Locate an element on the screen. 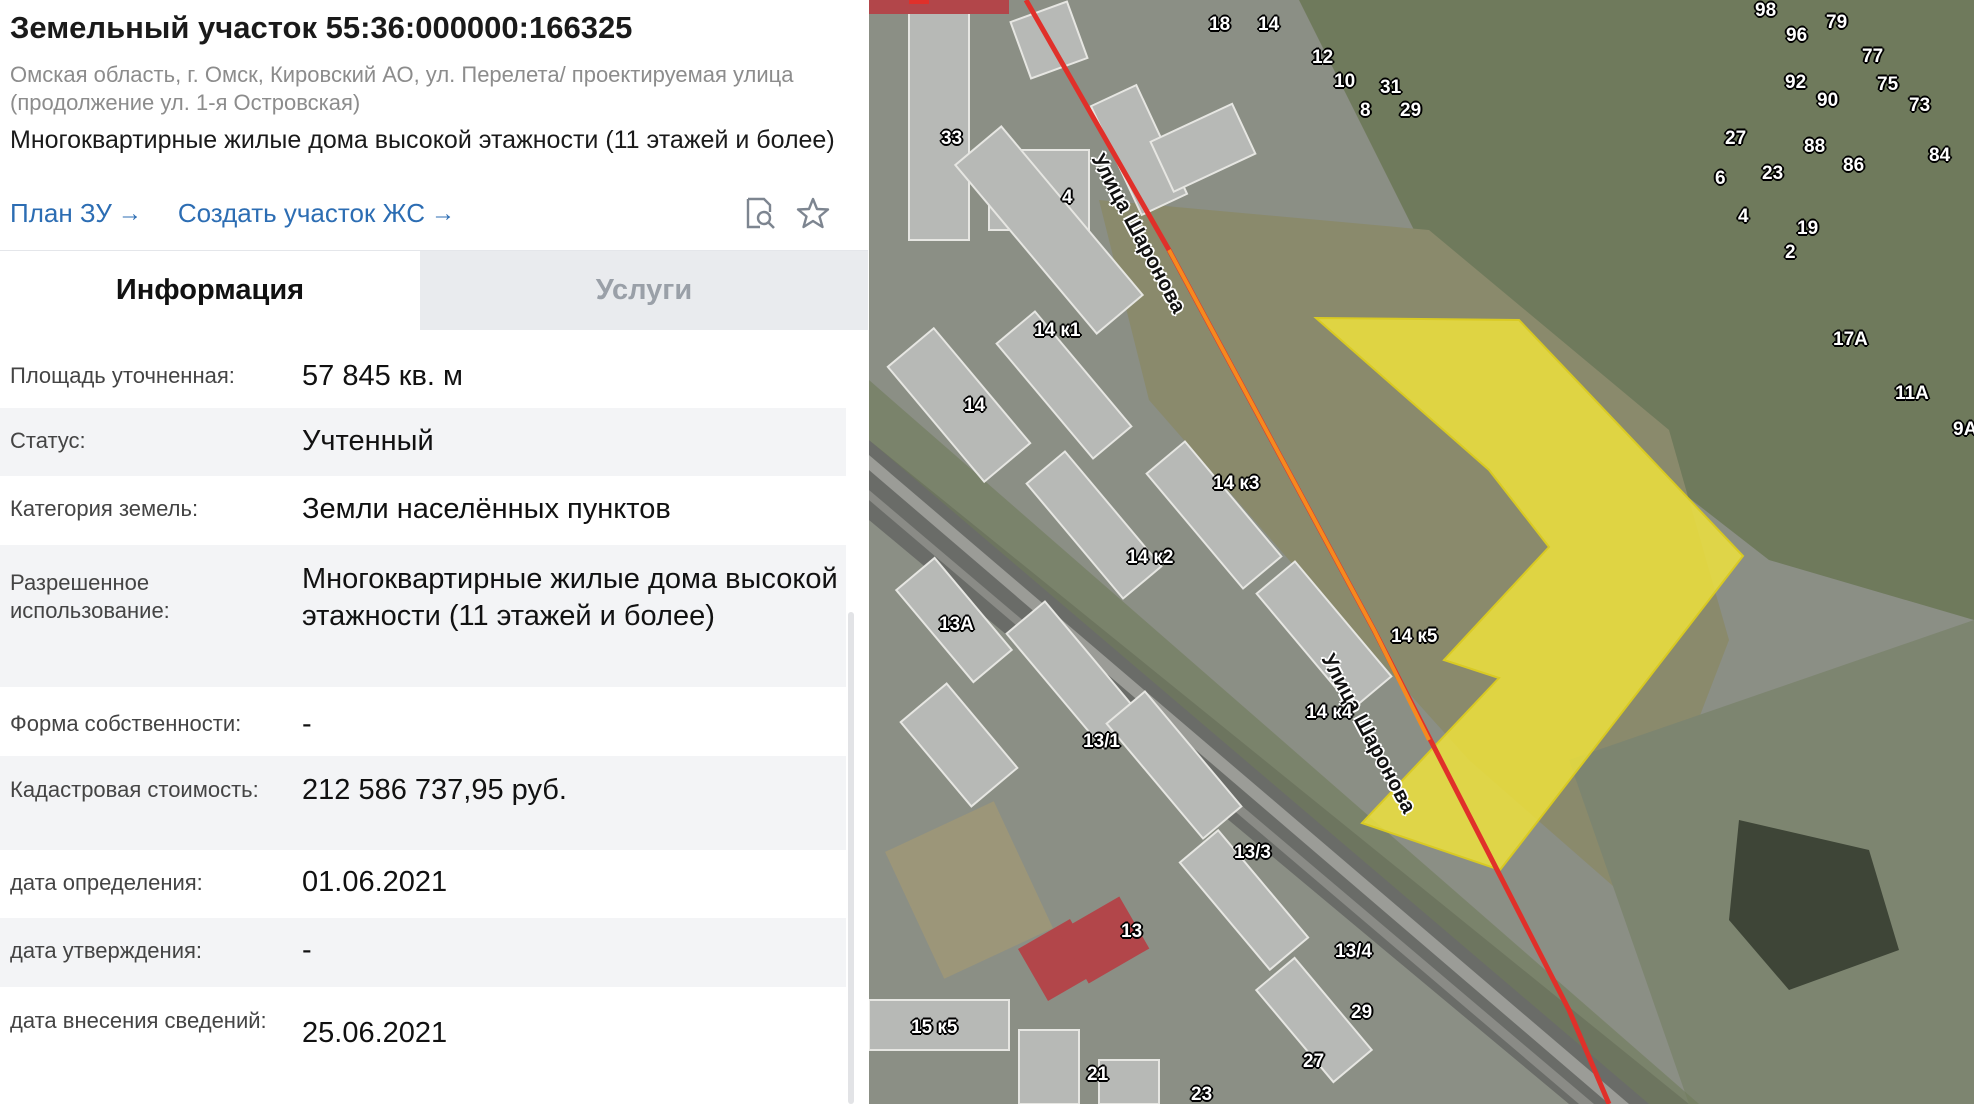  house-number: 92 is located at coordinates (1796, 82).